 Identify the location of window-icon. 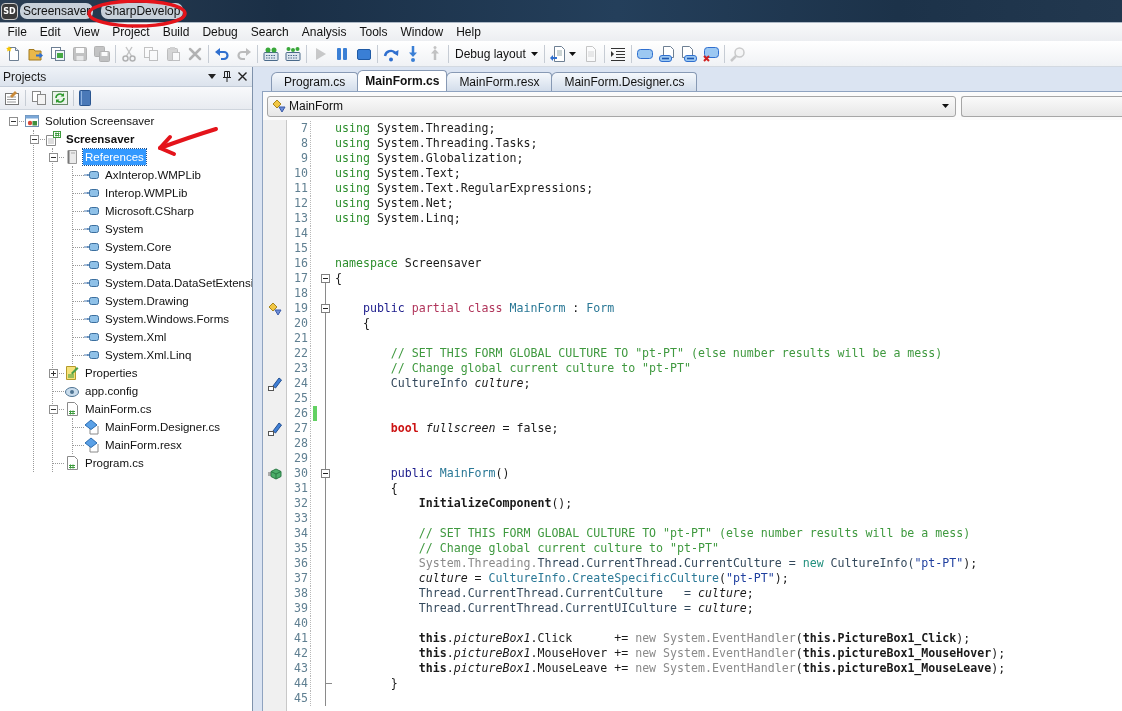
(32, 121).